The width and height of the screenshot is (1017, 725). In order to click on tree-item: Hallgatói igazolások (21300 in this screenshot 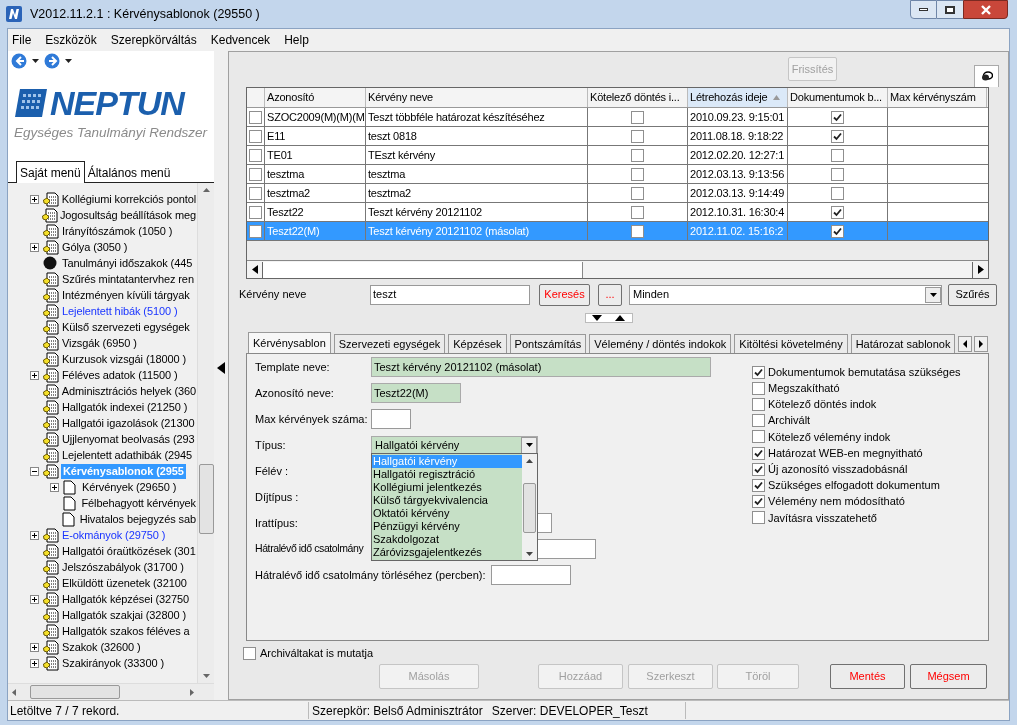, I will do `click(128, 423)`.